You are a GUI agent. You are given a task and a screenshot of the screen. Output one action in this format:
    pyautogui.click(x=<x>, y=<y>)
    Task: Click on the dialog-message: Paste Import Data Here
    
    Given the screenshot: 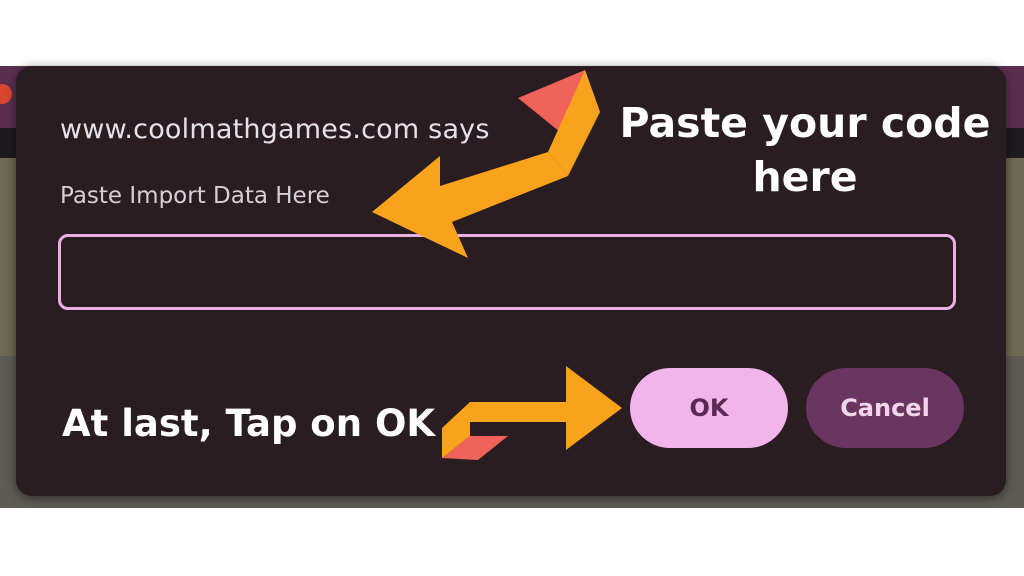 What is the action you would take?
    pyautogui.click(x=195, y=196)
    